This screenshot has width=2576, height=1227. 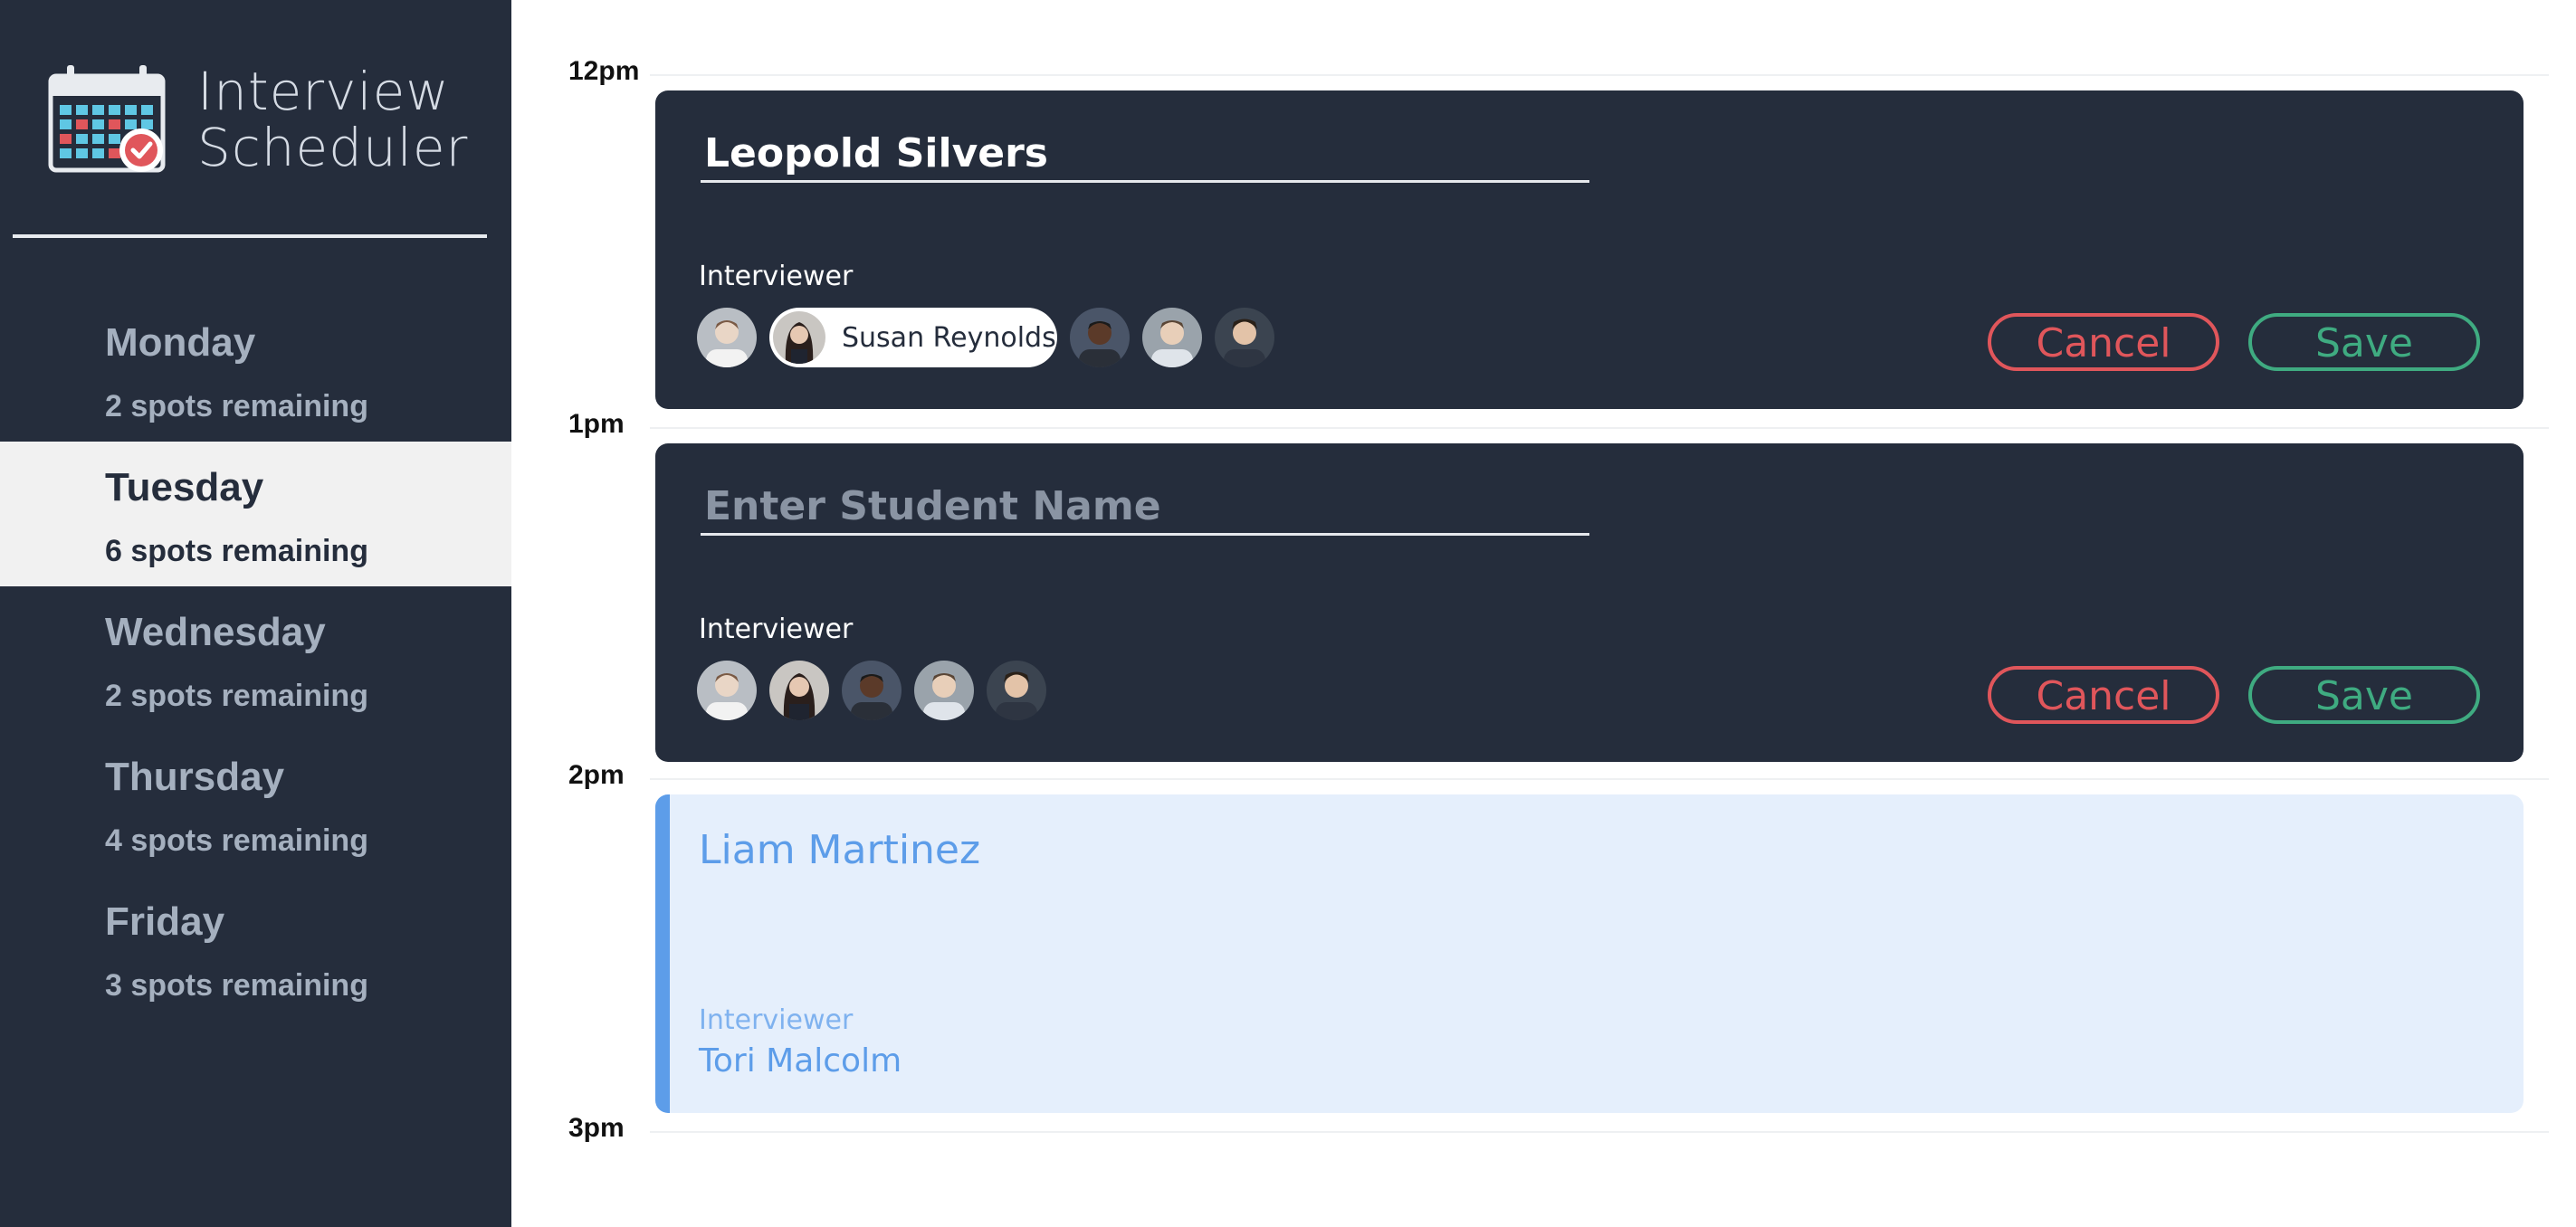 I want to click on interviewer-name: Tori Malcolm, so click(x=801, y=1061).